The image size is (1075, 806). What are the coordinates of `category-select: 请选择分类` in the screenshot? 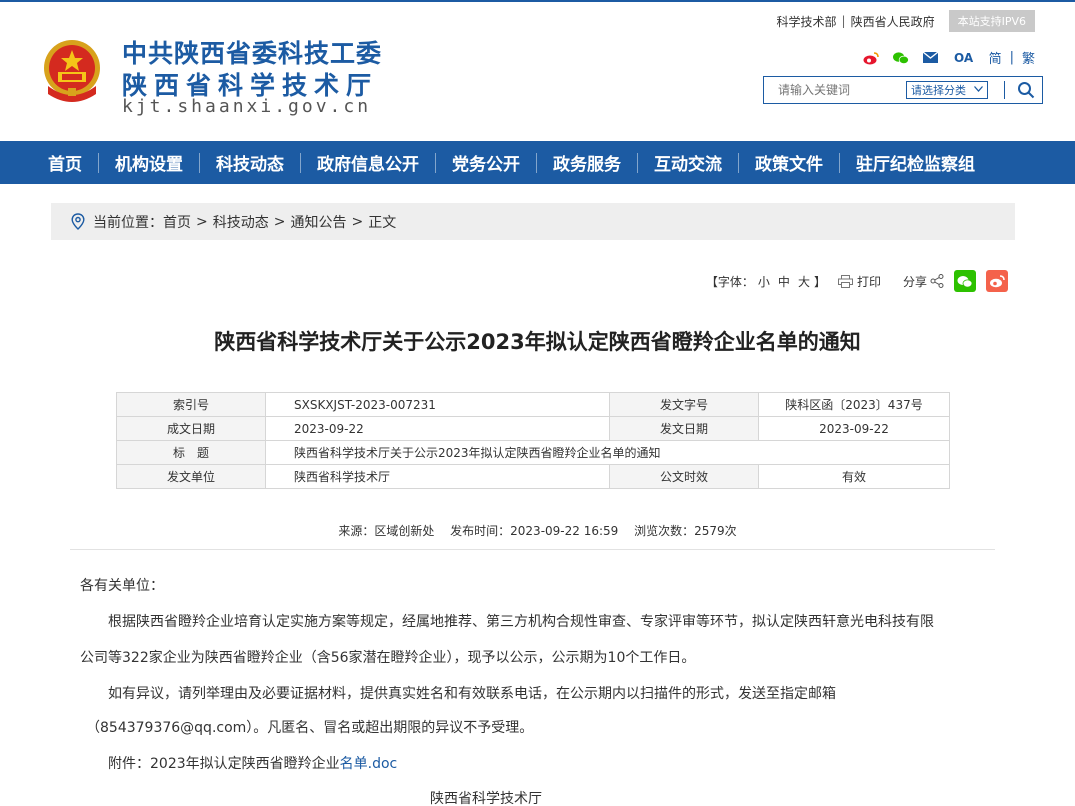 It's located at (947, 90).